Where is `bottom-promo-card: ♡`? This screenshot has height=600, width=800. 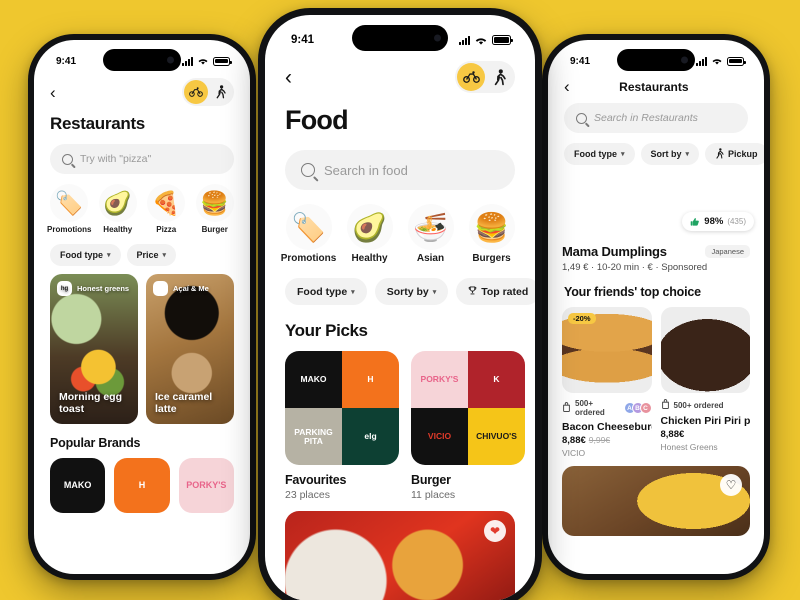
bottom-promo-card: ♡ is located at coordinates (656, 501).